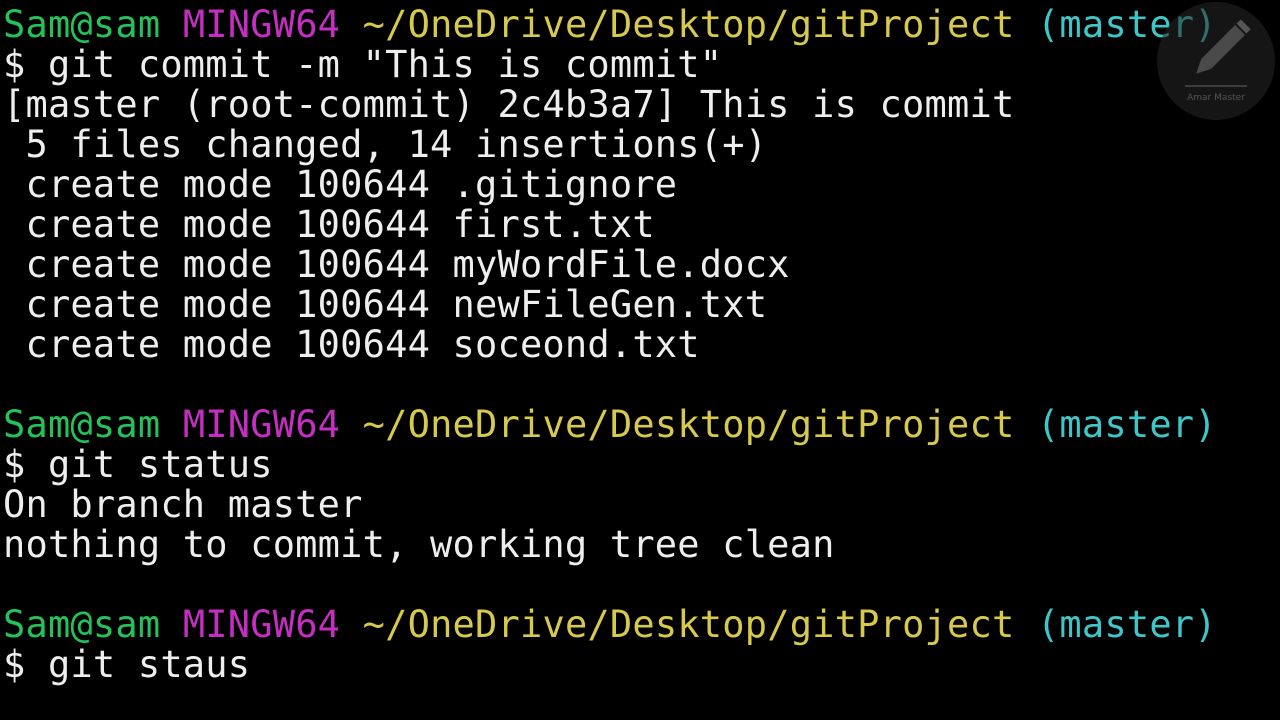  I want to click on command-line: $ git status, so click(138, 464).